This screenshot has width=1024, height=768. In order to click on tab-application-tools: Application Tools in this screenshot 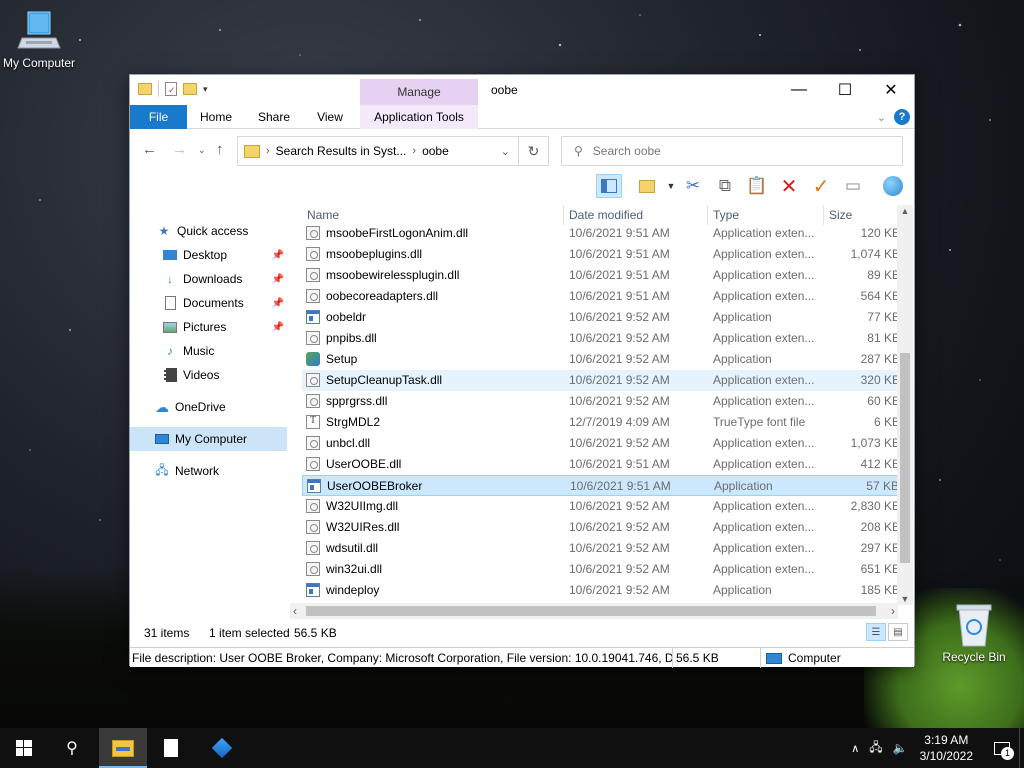, I will do `click(419, 117)`.